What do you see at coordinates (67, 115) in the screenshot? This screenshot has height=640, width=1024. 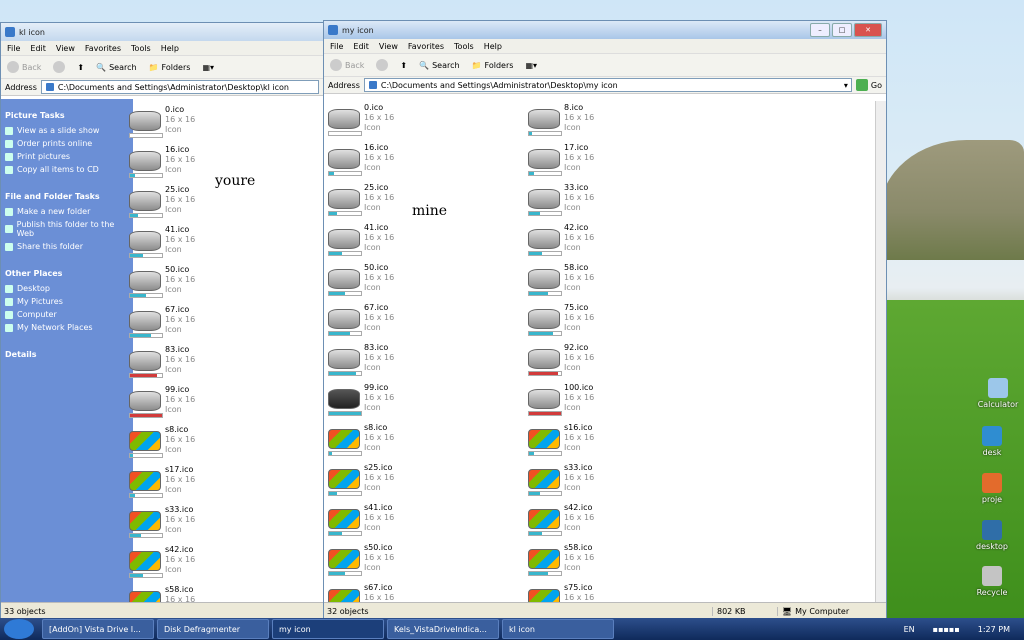 I see `picture-tasks-header: Picture Tasks` at bounding box center [67, 115].